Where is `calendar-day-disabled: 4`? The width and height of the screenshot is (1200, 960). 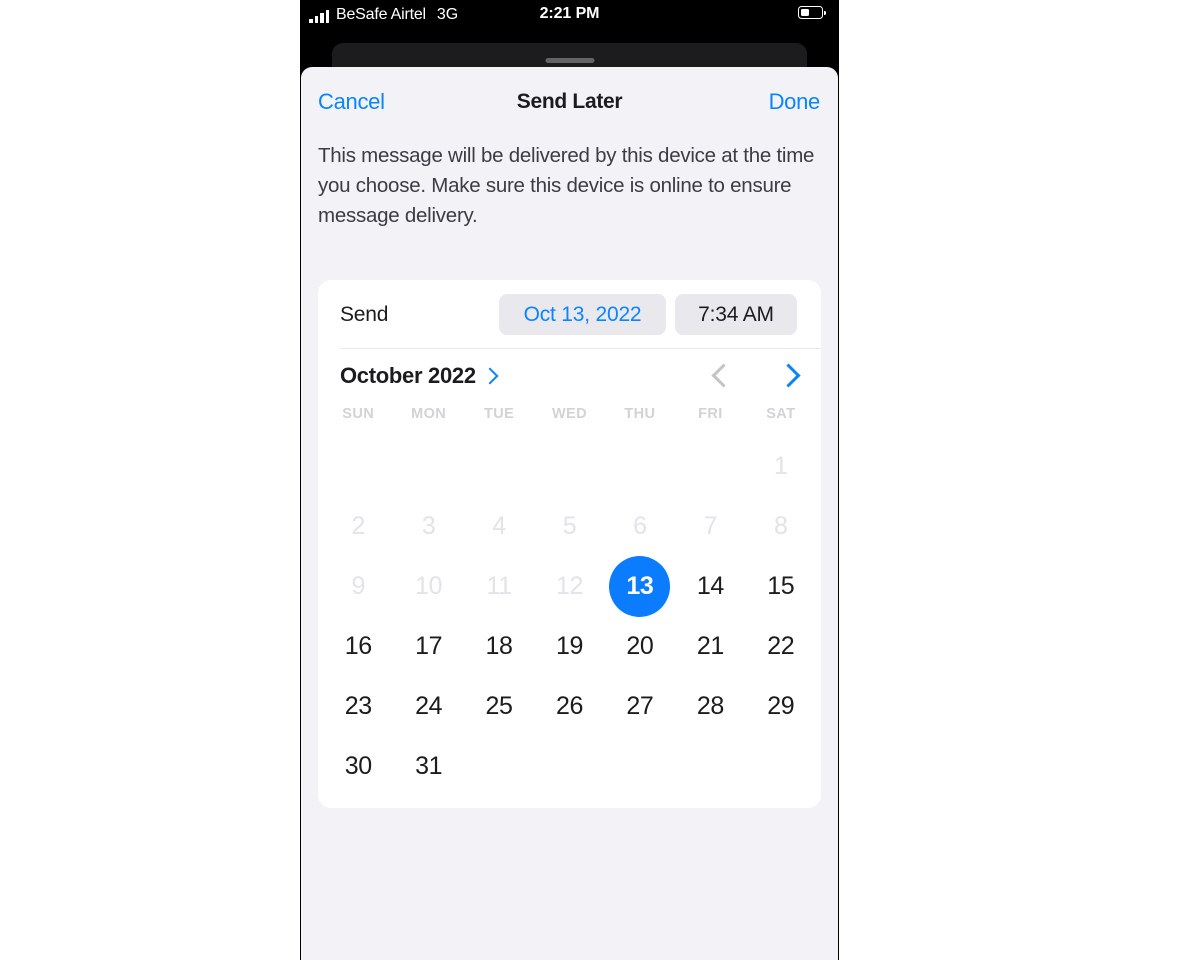
calendar-day-disabled: 4 is located at coordinates (499, 525).